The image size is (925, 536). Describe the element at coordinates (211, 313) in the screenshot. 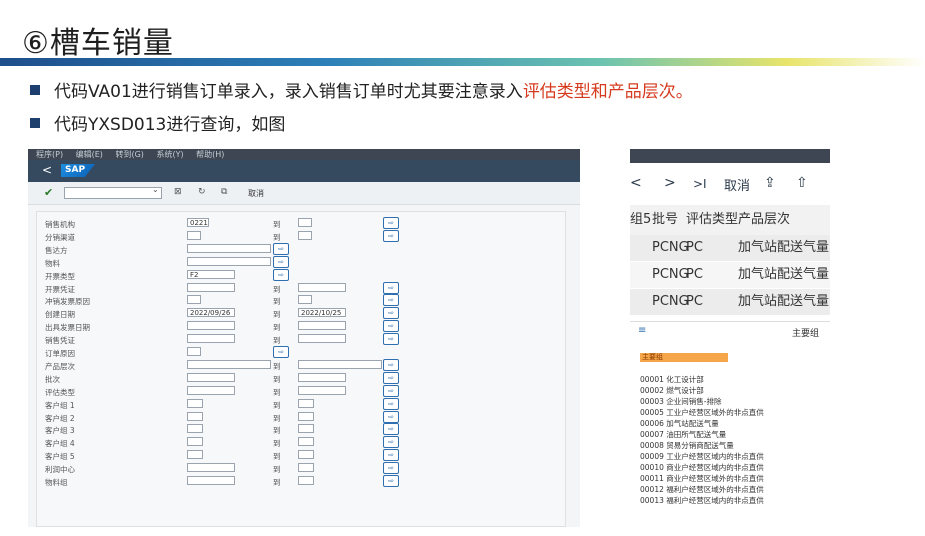

I see `field-from-input: 2022/09/26` at that location.